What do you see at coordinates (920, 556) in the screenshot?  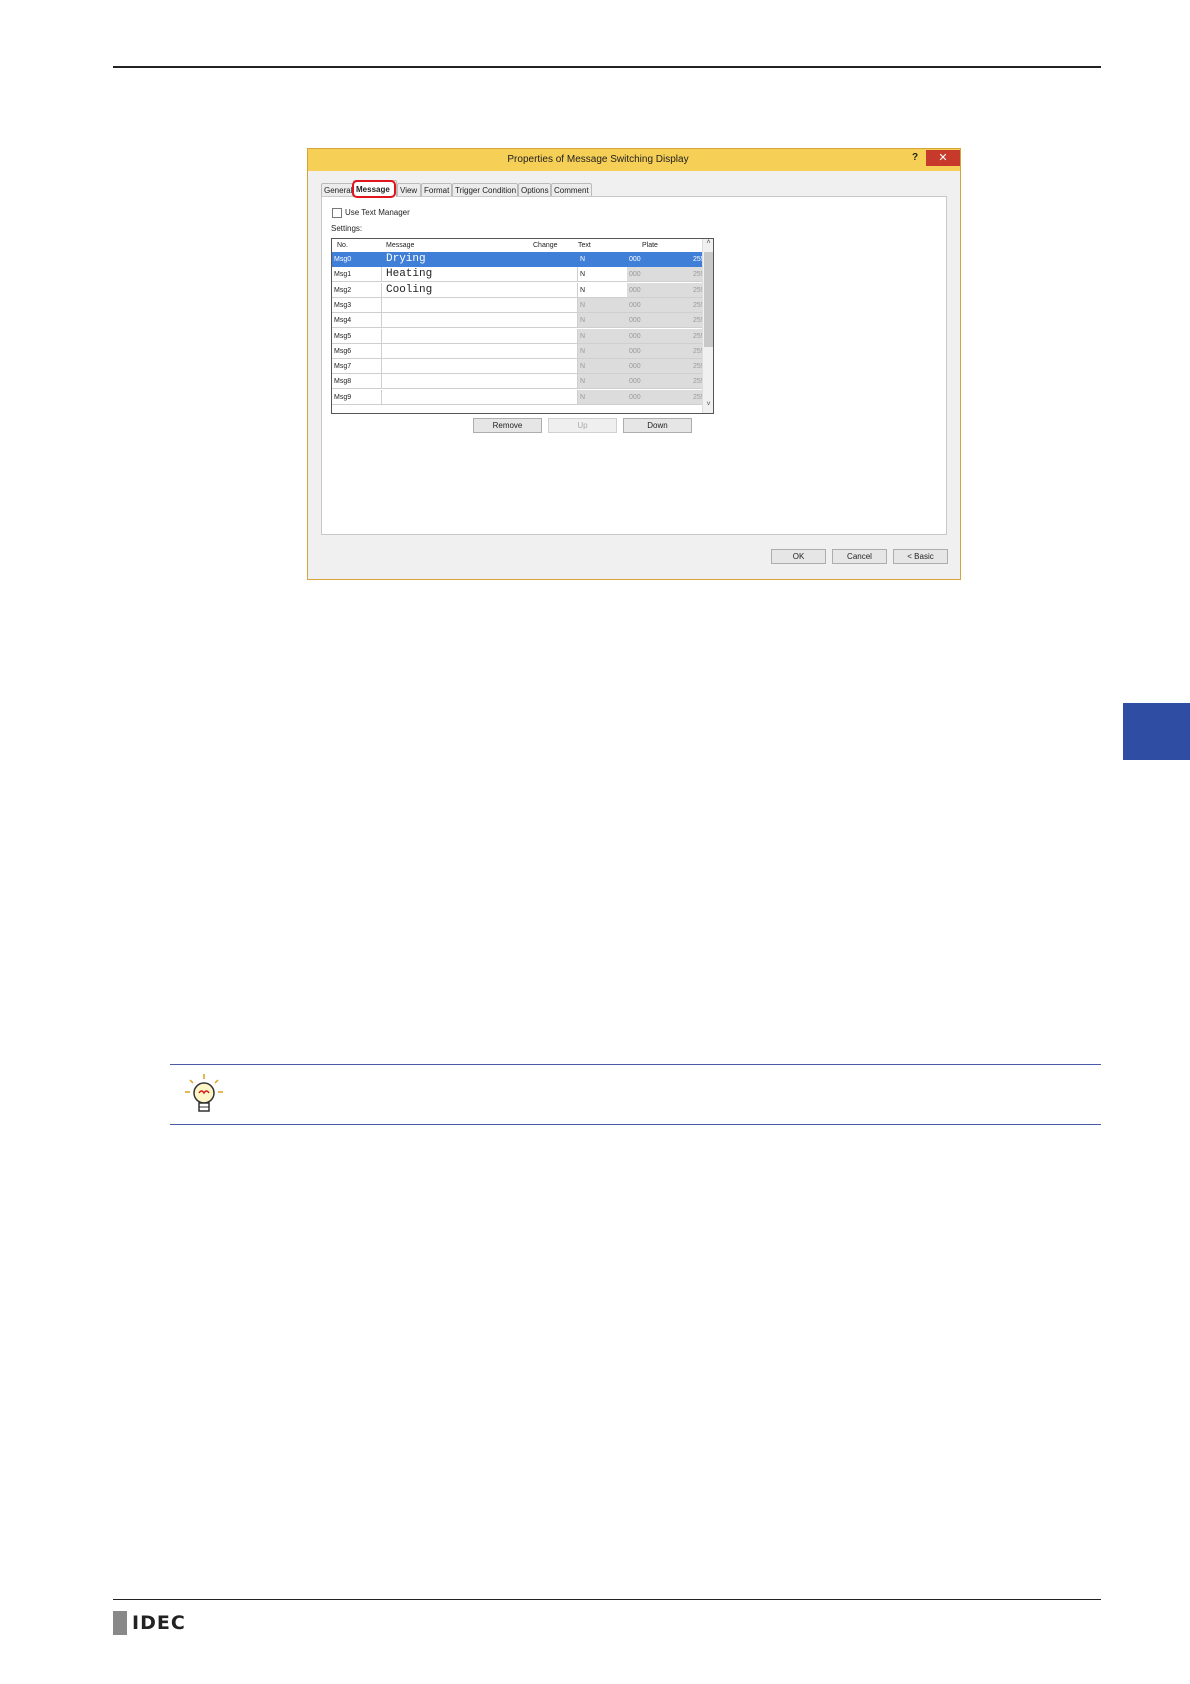 I see `basic-button: < Basic` at bounding box center [920, 556].